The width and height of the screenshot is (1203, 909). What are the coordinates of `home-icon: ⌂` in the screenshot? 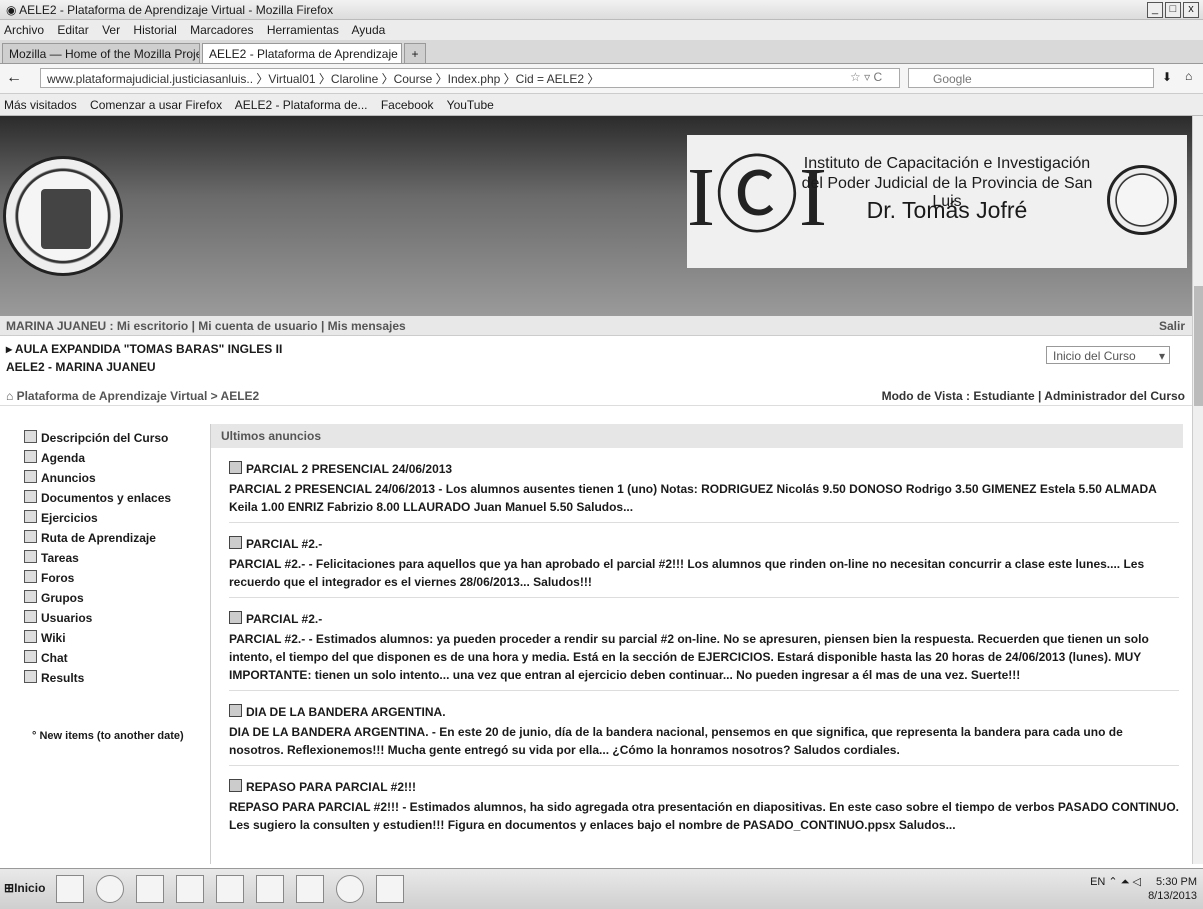 It's located at (1188, 76).